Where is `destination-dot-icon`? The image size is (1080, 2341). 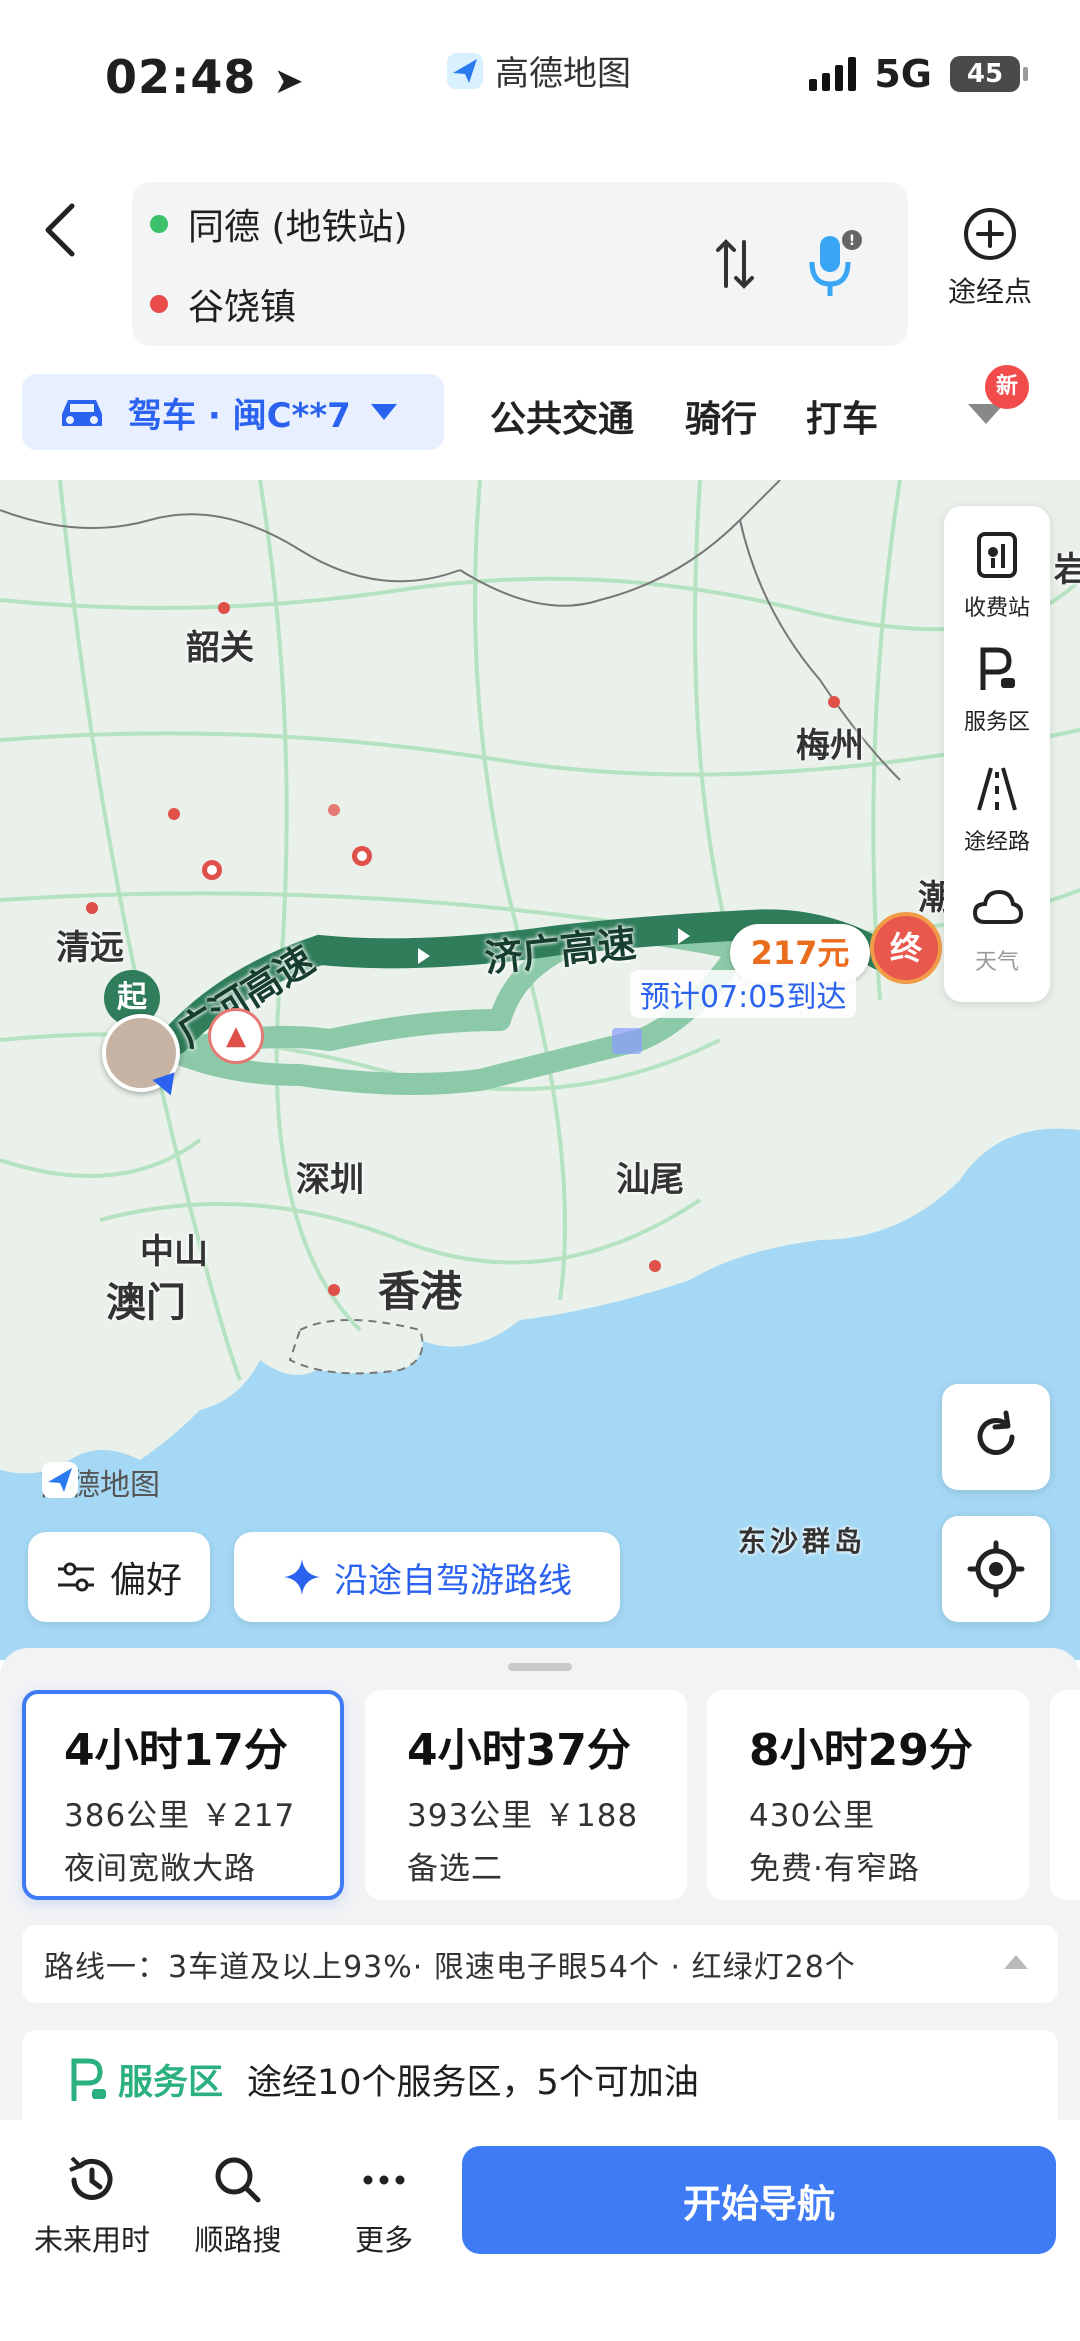
destination-dot-icon is located at coordinates (159, 304).